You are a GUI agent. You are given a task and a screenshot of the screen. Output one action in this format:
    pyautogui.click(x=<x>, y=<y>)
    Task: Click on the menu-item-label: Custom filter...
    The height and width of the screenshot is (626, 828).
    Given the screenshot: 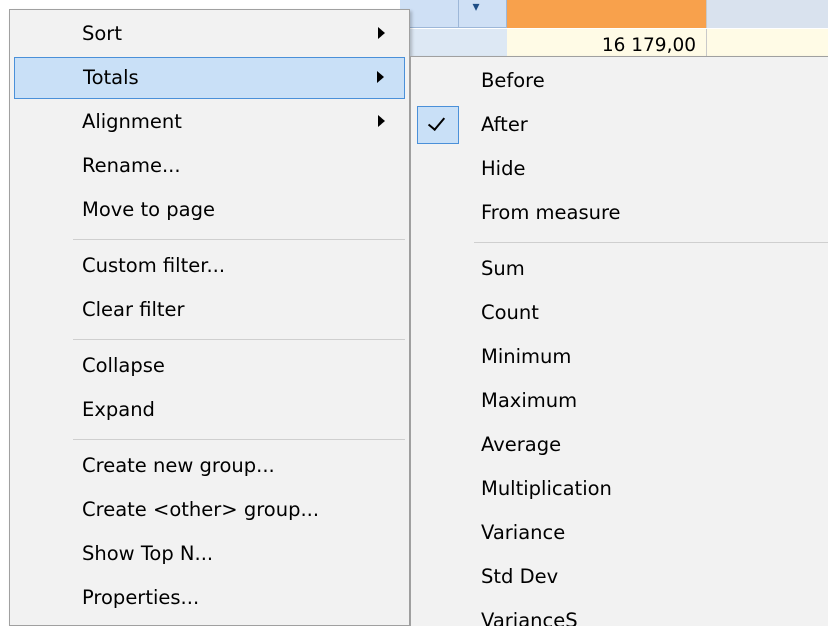 What is the action you would take?
    pyautogui.click(x=154, y=265)
    